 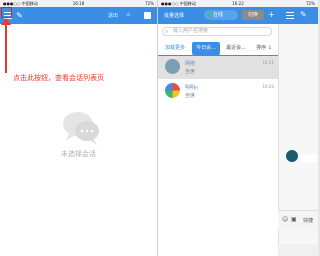 I want to click on annotation-text: 点击此按钮，查看会话列表页, so click(x=58, y=78).